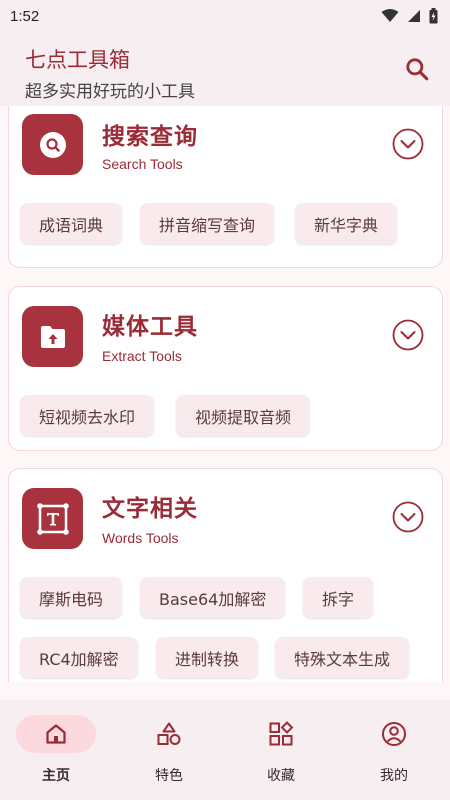 The width and height of the screenshot is (450, 800). I want to click on nav-label-favorites: 收藏, so click(281, 776).